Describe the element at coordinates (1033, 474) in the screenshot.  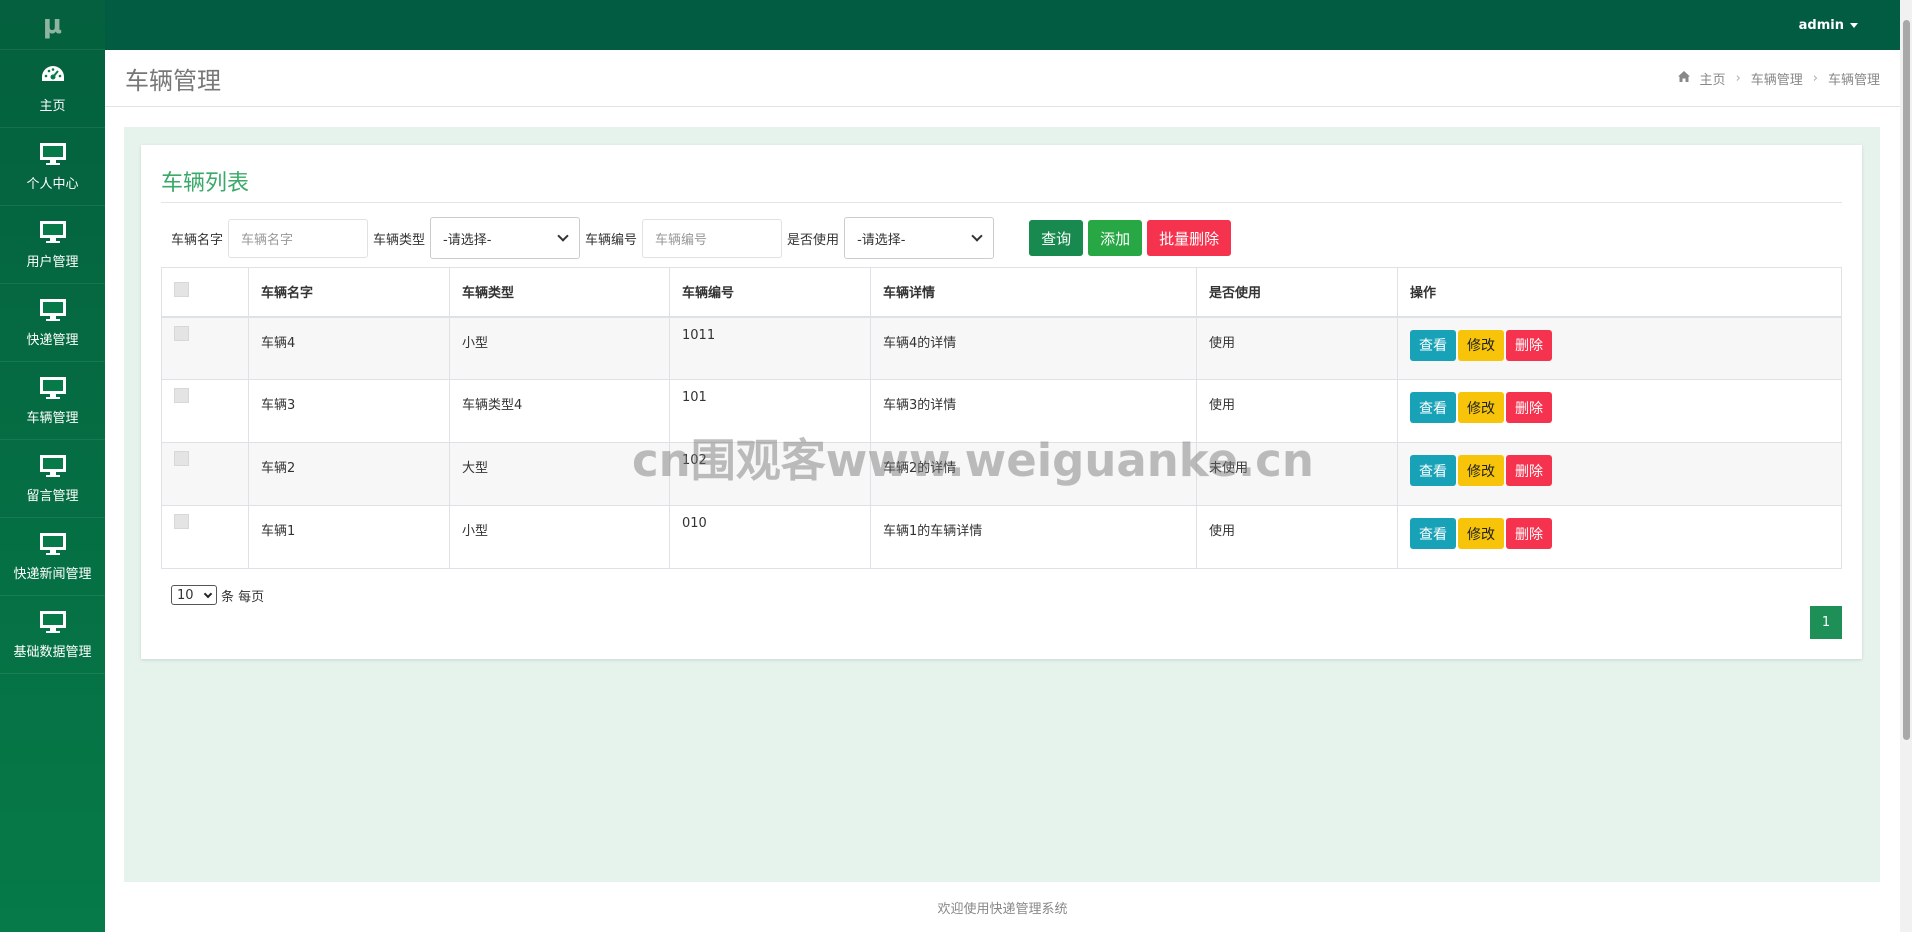
I see `cell-detail: 车辆2的详情` at that location.